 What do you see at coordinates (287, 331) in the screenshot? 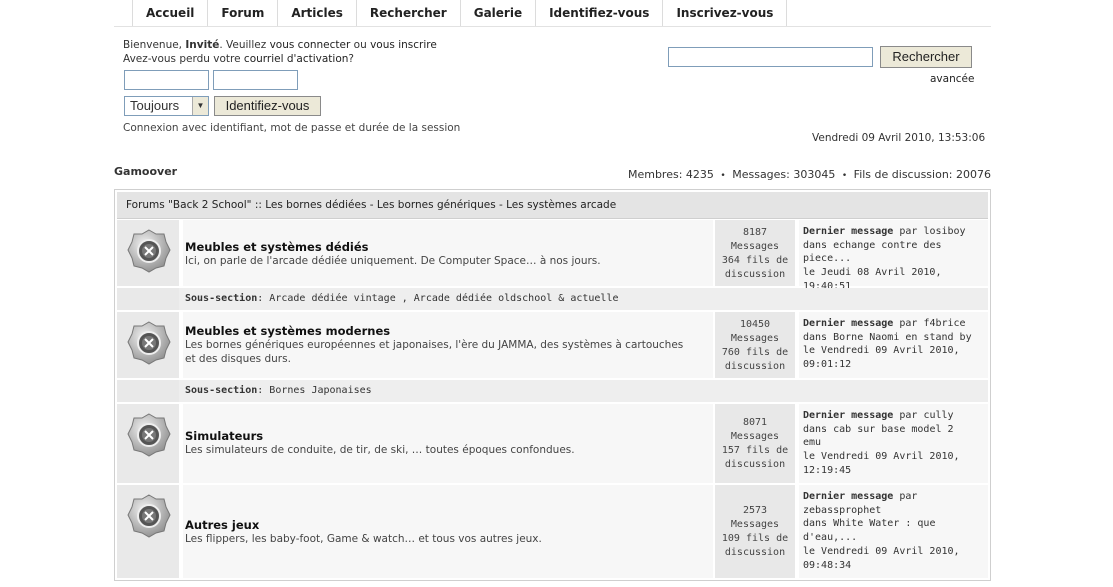
I see `board-title-link: Meubles et systèmes modernes` at bounding box center [287, 331].